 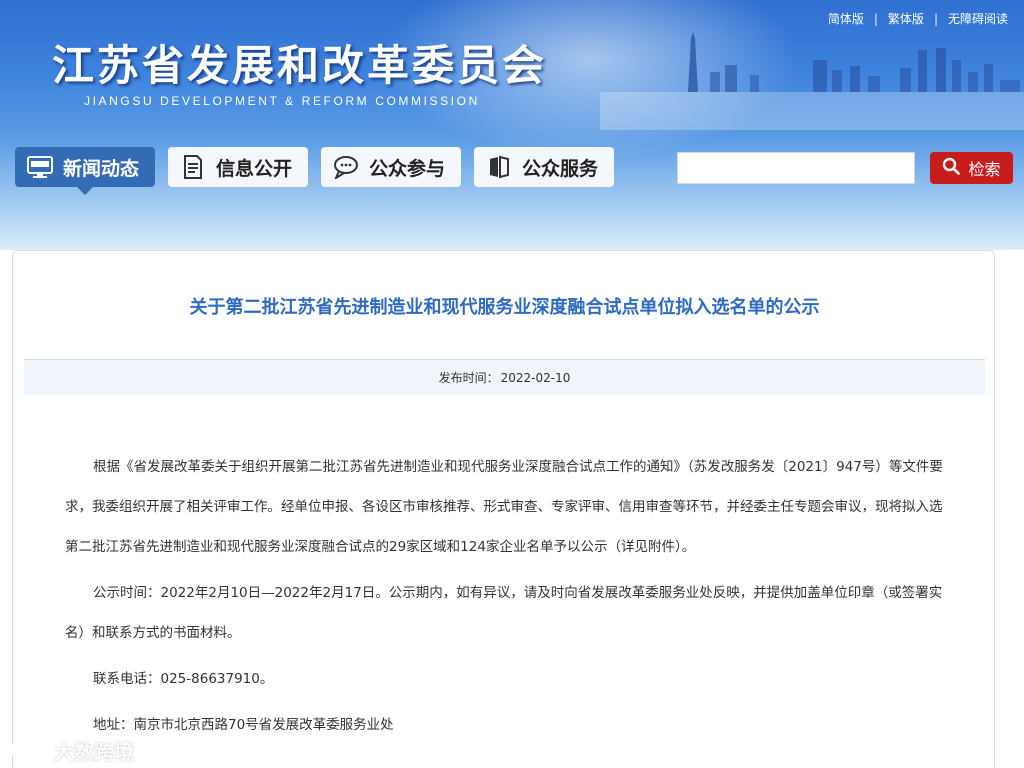 What do you see at coordinates (183, 679) in the screenshot?
I see `article-paragraph: 联系电话：025-86637910。` at bounding box center [183, 679].